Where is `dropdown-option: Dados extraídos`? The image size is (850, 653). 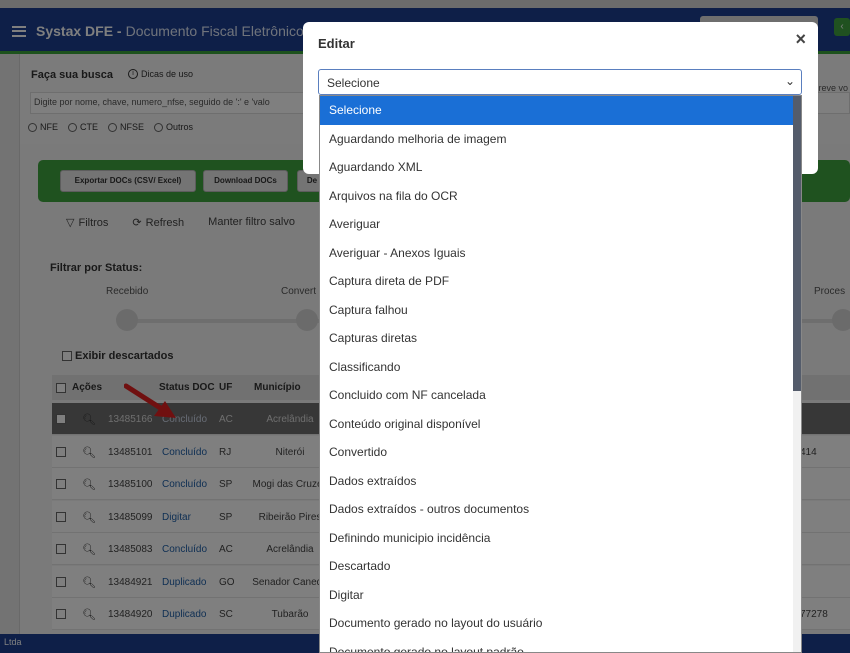 dropdown-option: Dados extraídos is located at coordinates (560, 481).